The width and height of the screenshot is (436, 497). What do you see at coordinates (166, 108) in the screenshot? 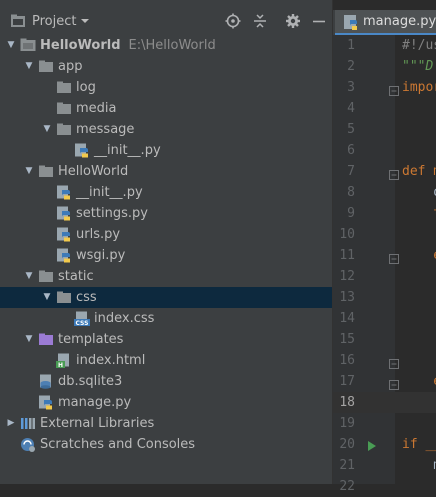
I see `tree-row: media` at bounding box center [166, 108].